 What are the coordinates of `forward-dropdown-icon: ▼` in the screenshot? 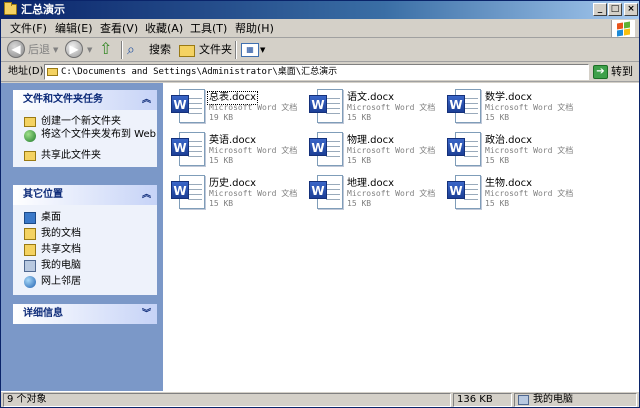 It's located at (89, 50).